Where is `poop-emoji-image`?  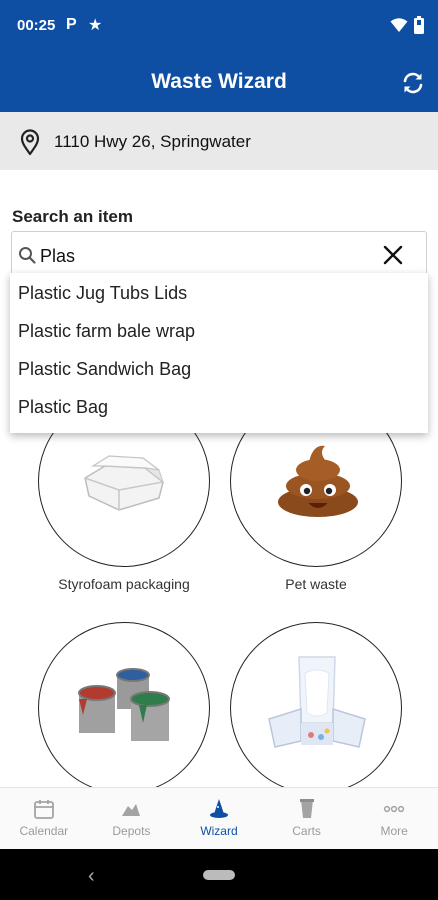 poop-emoji-image is located at coordinates (318, 481).